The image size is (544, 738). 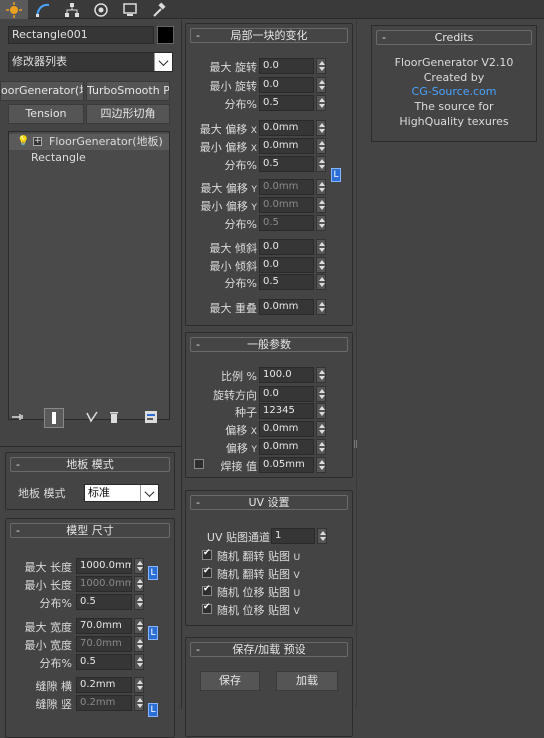 I want to click on min-tilt-input: 0.0, so click(x=286, y=265).